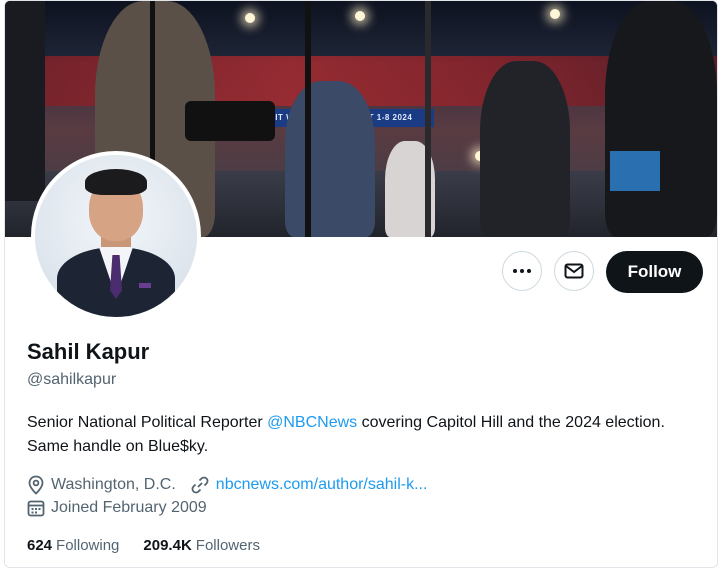 The width and height of the screenshot is (720, 571). I want to click on location-item: Washington, D.C., so click(101, 485).